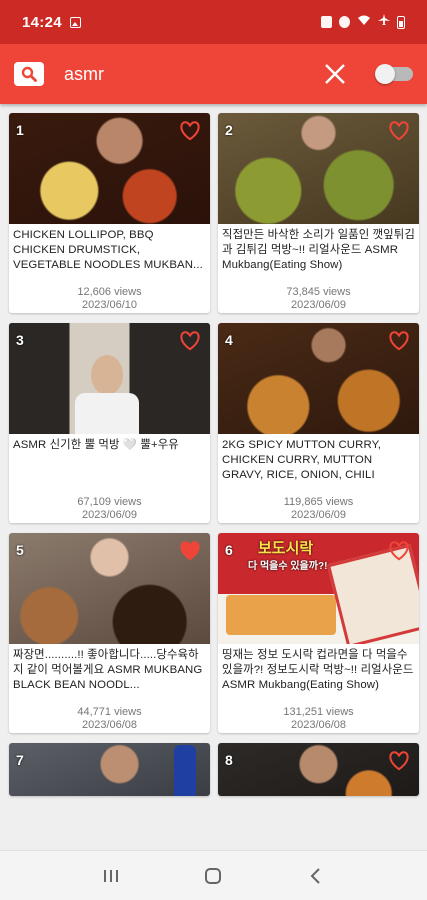 This screenshot has width=427, height=900. Describe the element at coordinates (344, 22) in the screenshot. I see `alarm-icon` at that location.